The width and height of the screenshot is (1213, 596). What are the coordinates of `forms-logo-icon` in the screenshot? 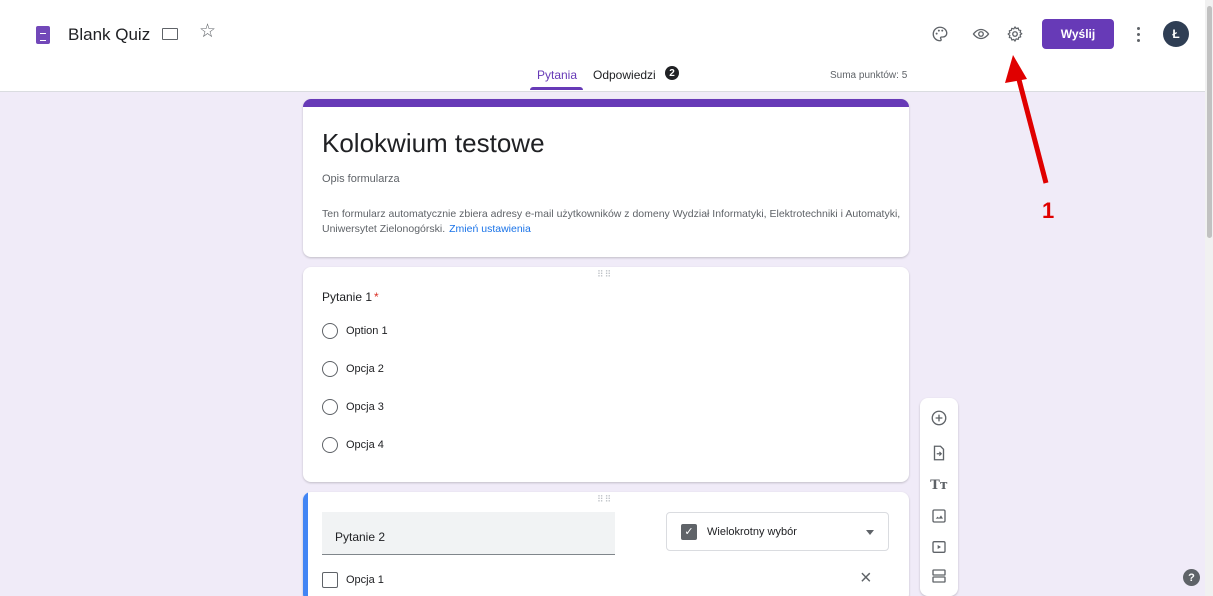 It's located at (43, 35).